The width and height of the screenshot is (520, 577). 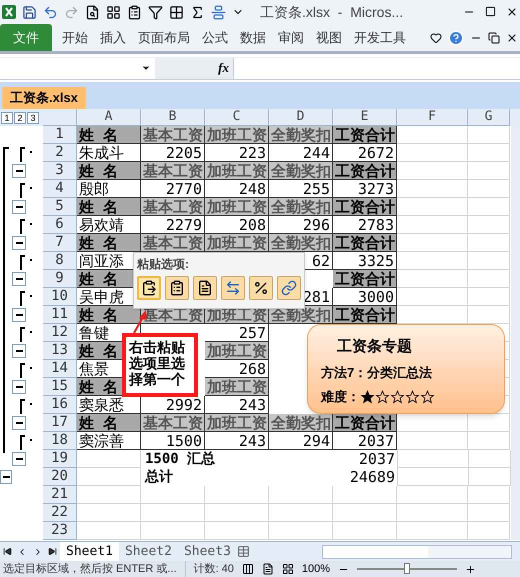 I want to click on ribbon-tab: 审阅, so click(x=291, y=38).